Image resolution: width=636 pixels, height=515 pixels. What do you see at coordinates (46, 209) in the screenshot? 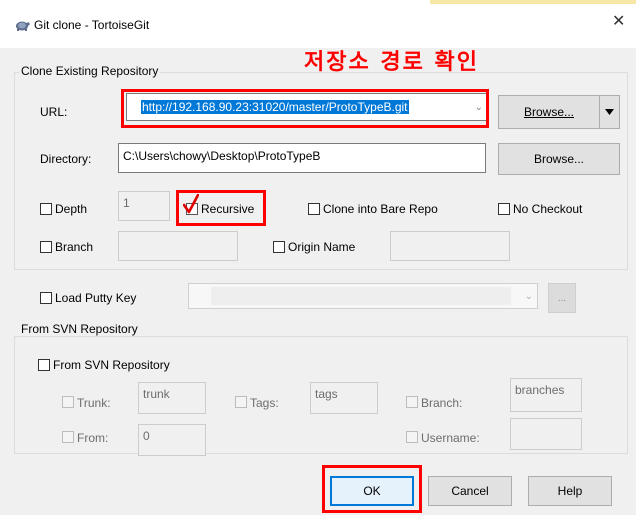
I see `depth-checkbox` at bounding box center [46, 209].